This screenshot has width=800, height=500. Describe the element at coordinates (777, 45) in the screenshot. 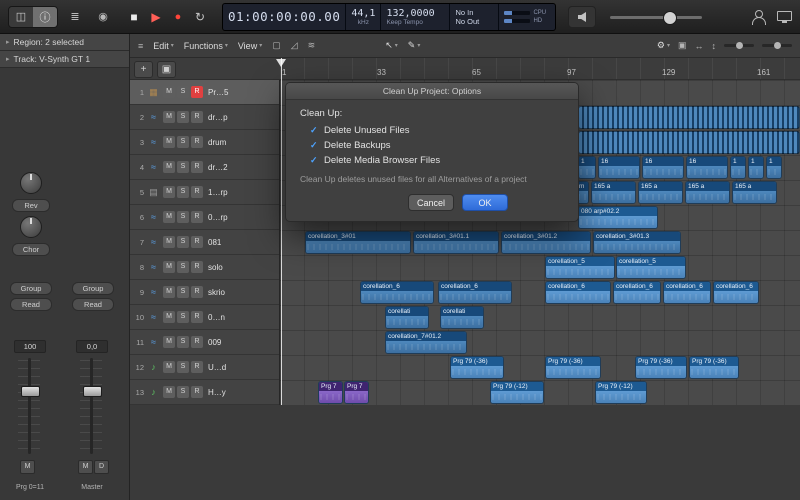

I see `vertical-zoom-slider` at that location.